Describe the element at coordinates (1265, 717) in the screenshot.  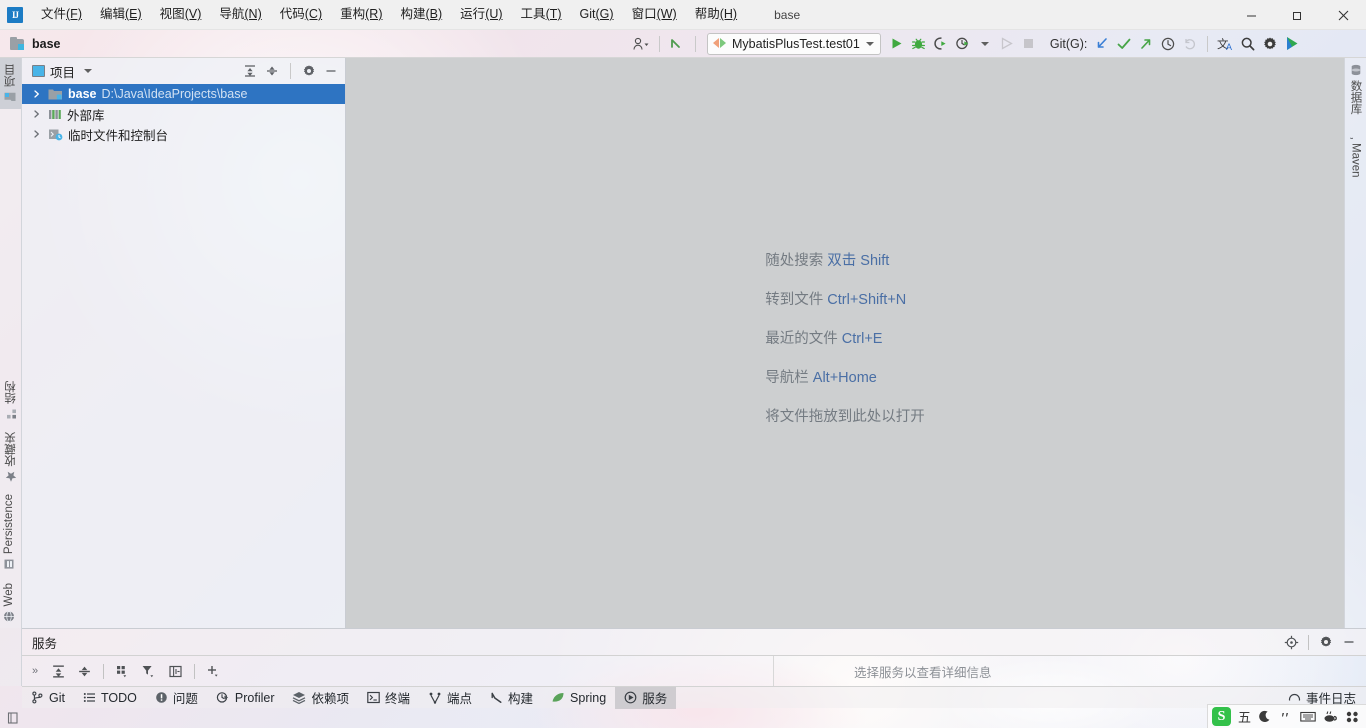
I see `ime-moon-icon` at that location.